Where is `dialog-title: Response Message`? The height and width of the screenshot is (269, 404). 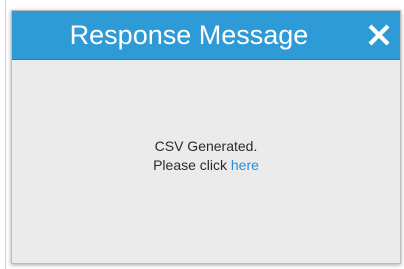 dialog-title: Response Message is located at coordinates (189, 35).